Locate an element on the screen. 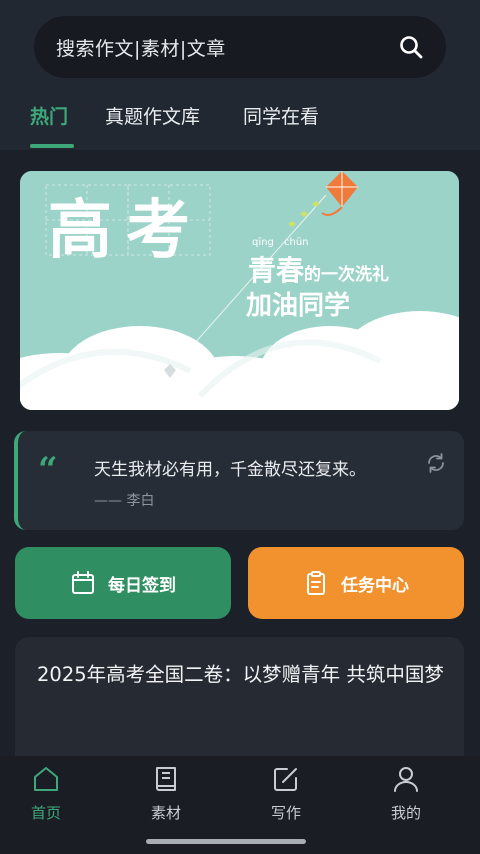 This screenshot has height=854, width=480. search-icon is located at coordinates (411, 47).